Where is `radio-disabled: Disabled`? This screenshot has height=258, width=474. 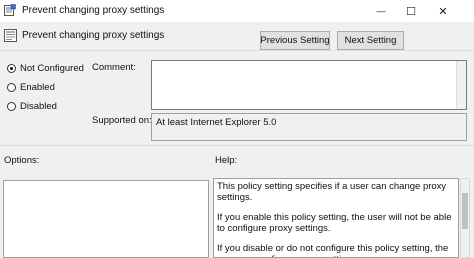 radio-disabled: Disabled is located at coordinates (32, 106).